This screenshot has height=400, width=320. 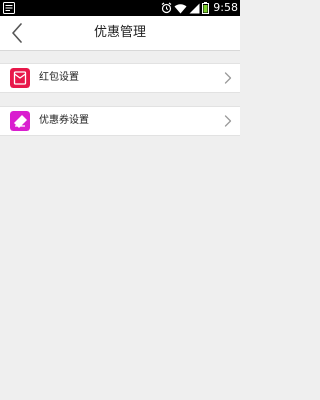 I want to click on nav-bar: 优惠管理, so click(x=120, y=33).